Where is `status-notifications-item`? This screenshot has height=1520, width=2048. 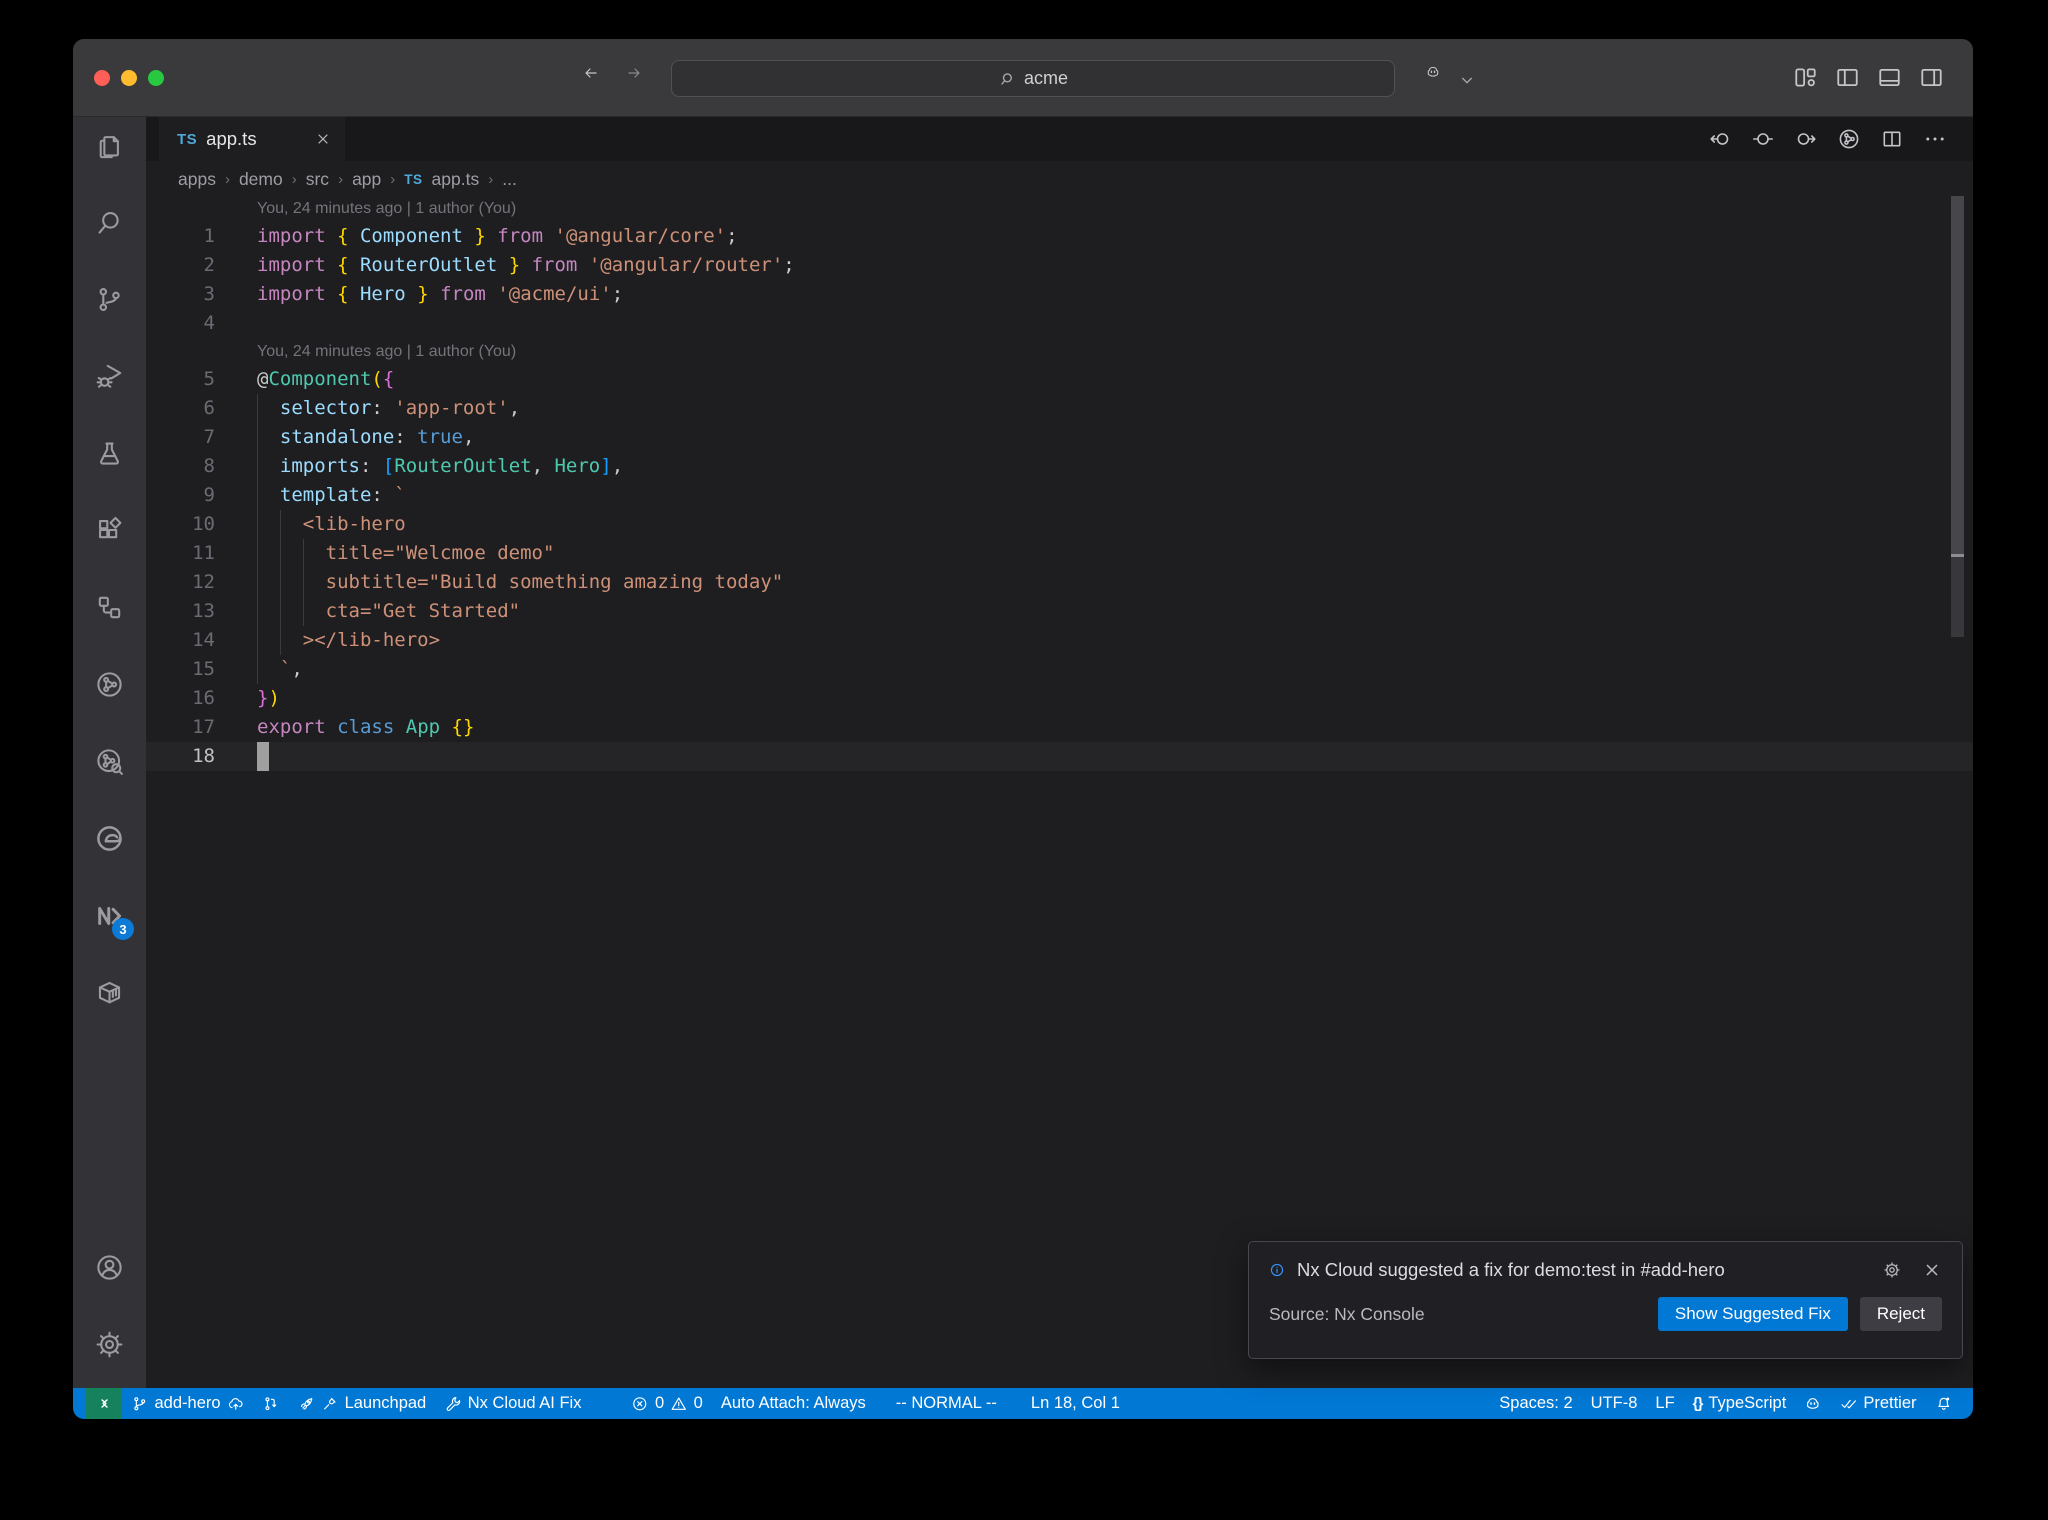 status-notifications-item is located at coordinates (1944, 1403).